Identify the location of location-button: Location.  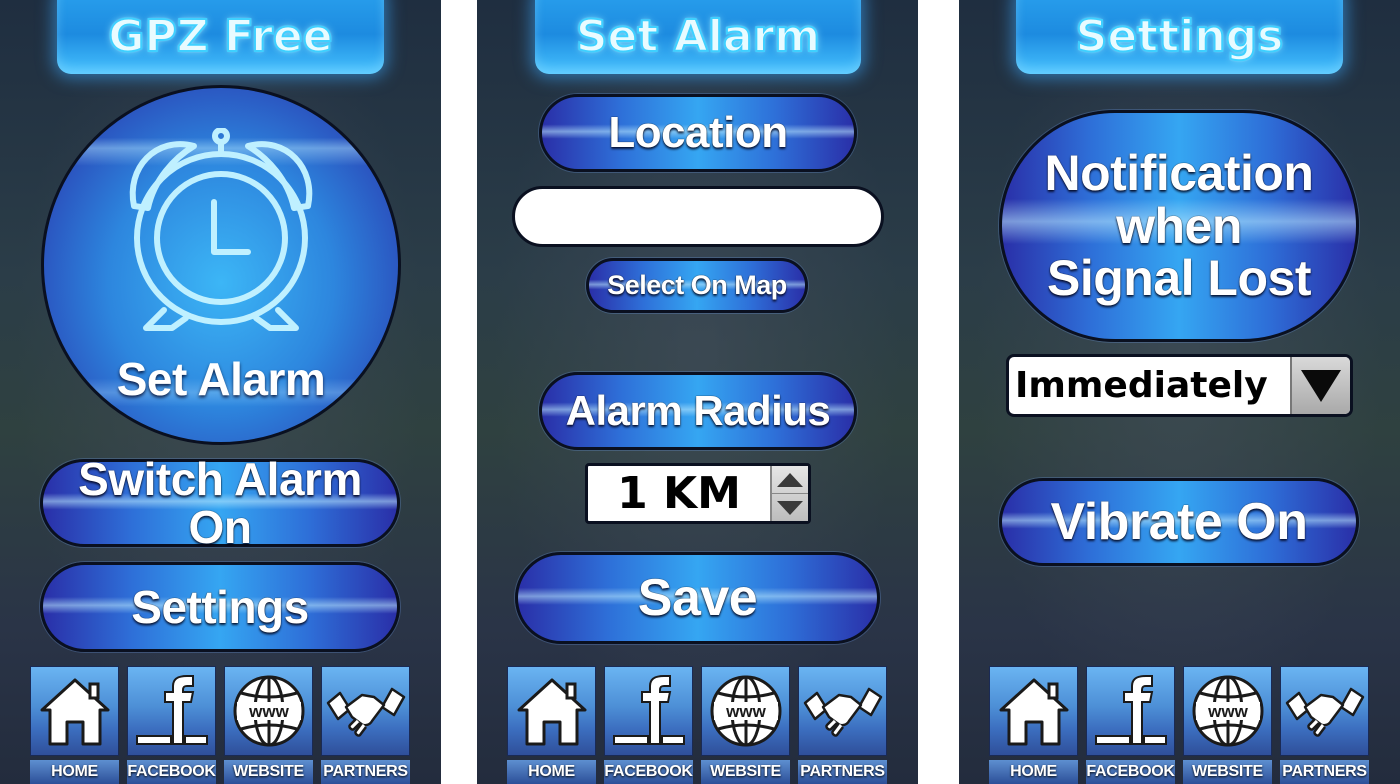
(698, 133).